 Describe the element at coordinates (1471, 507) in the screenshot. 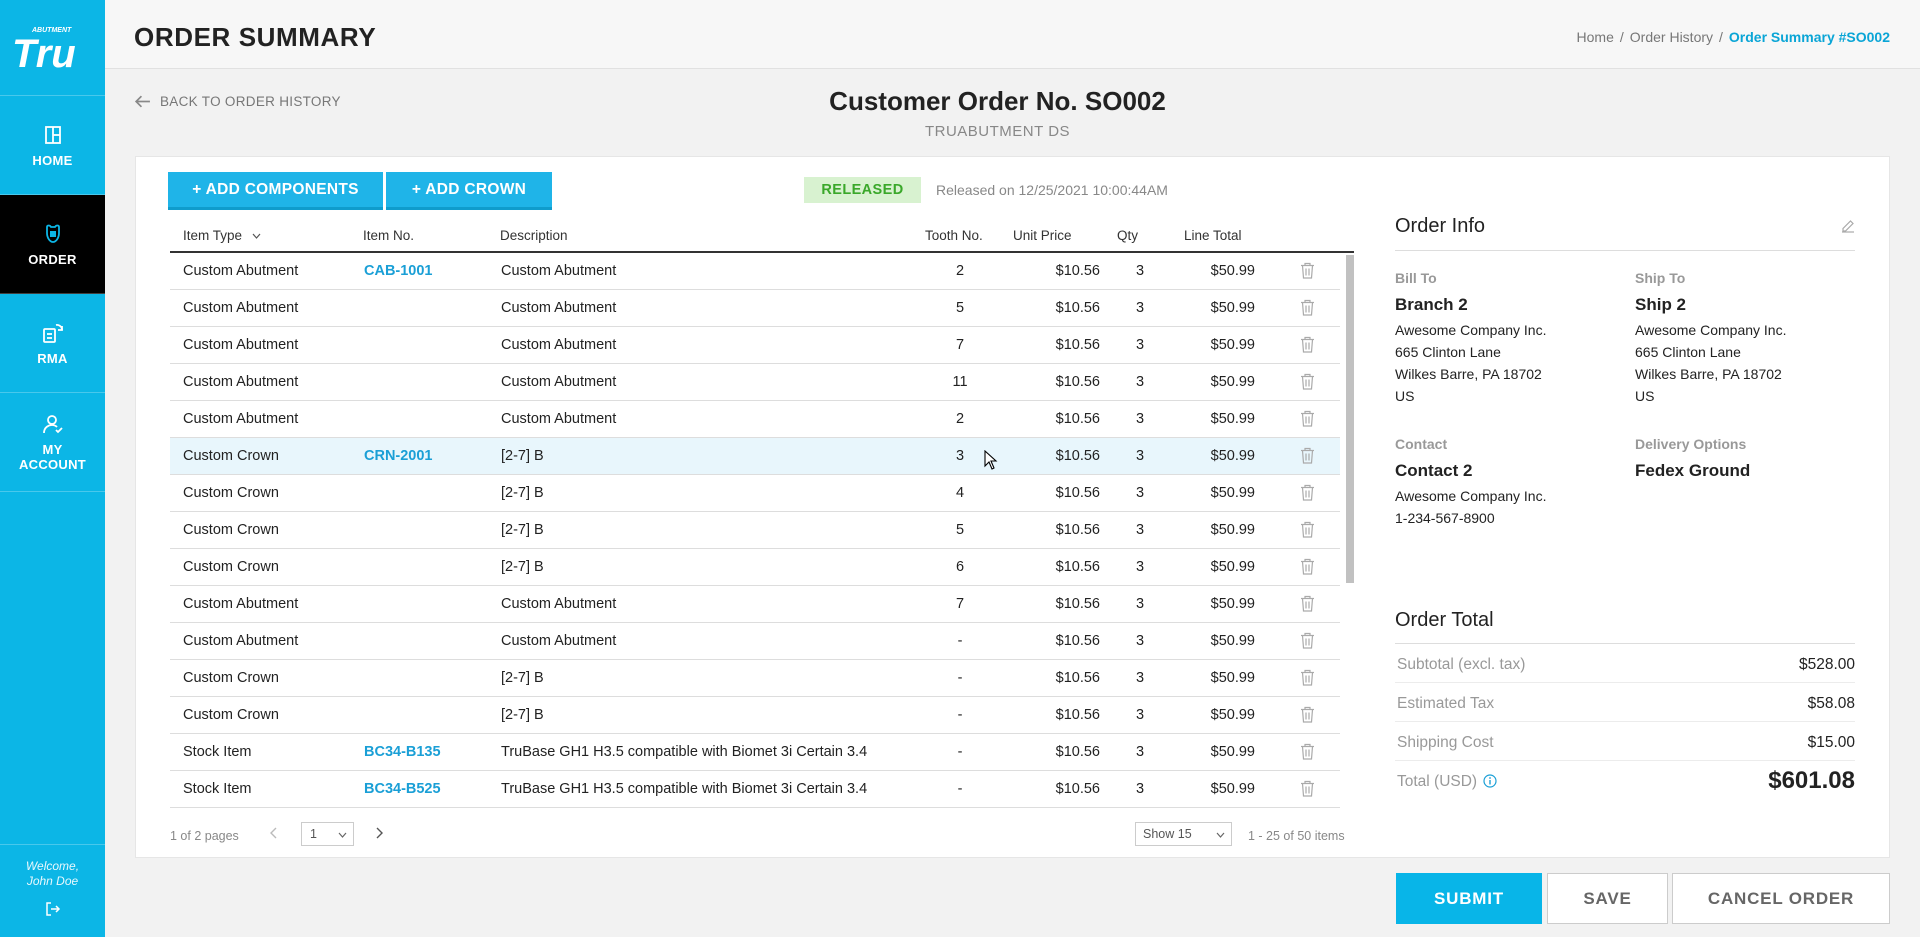

I see `contact-details: Awesome Company Inc. 1-234-567-8900` at that location.